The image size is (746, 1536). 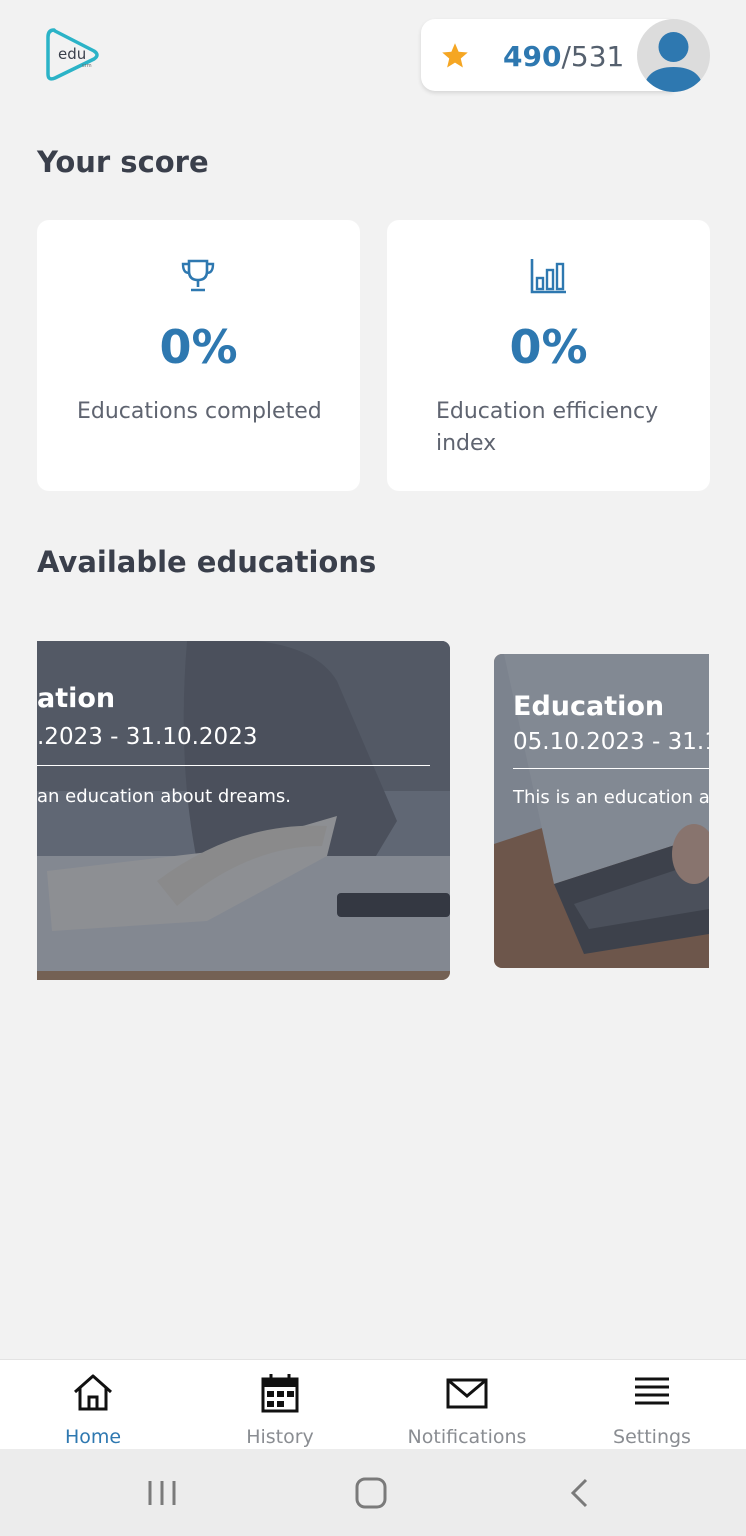 I want to click on education-title: Education, so click(x=589, y=706).